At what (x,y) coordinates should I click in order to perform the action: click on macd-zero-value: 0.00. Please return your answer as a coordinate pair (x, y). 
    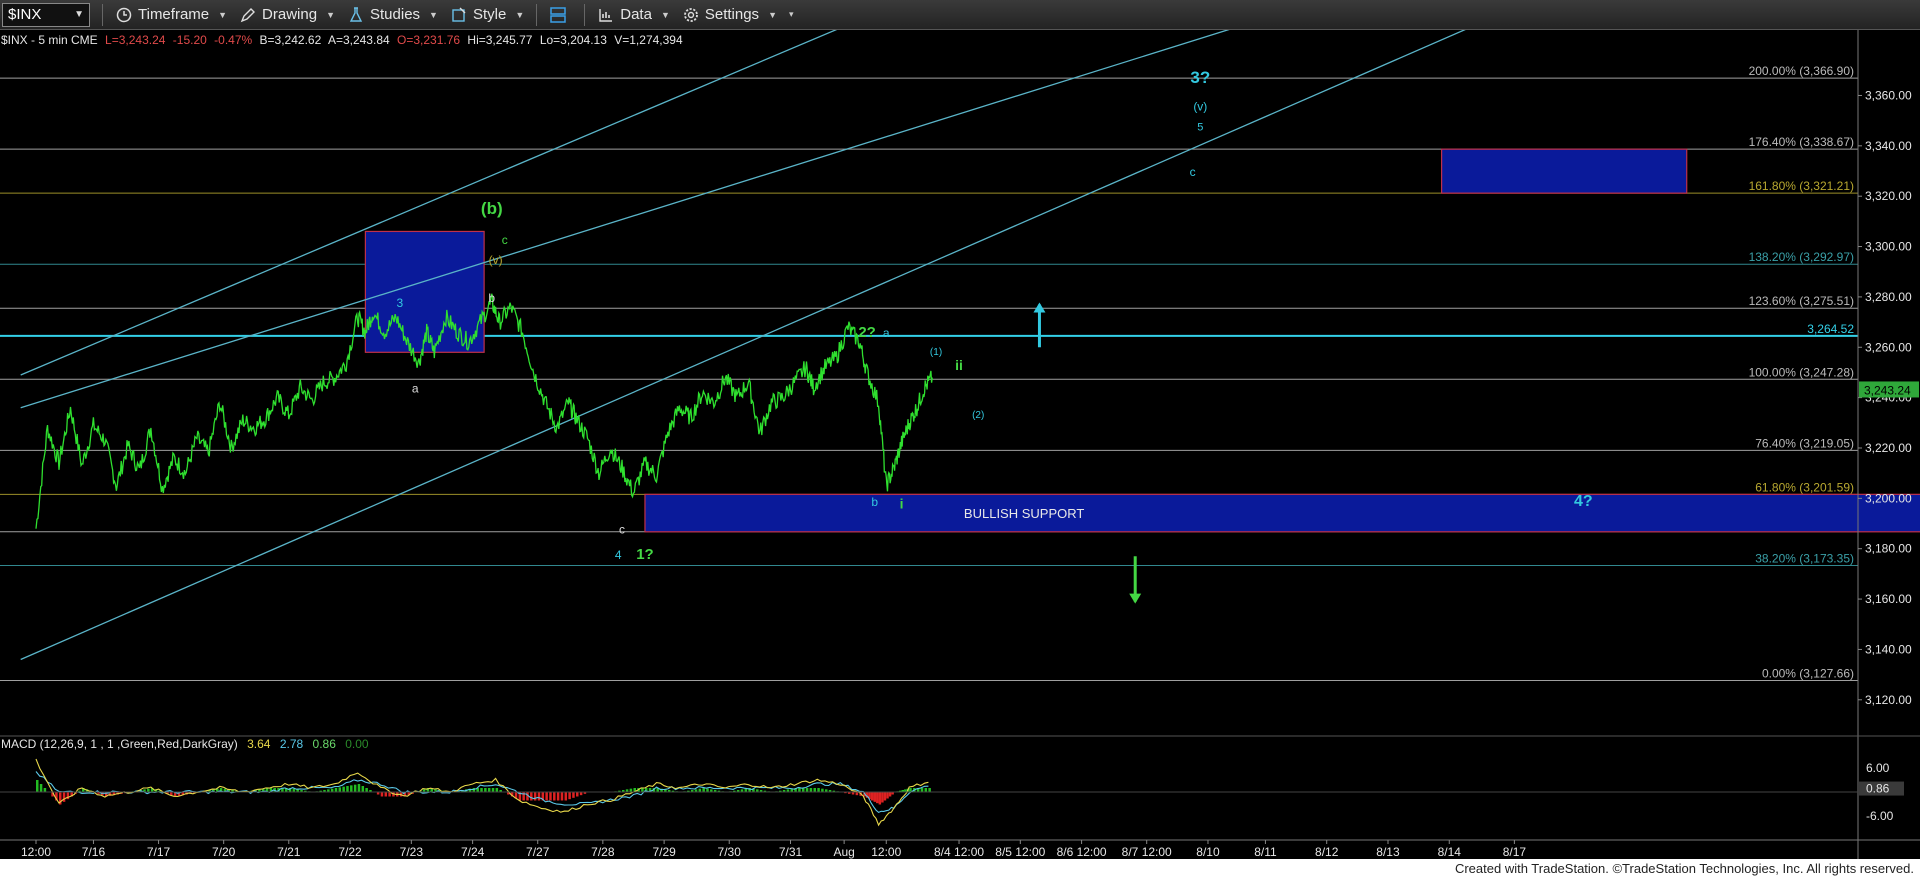
    Looking at the image, I should click on (357, 744).